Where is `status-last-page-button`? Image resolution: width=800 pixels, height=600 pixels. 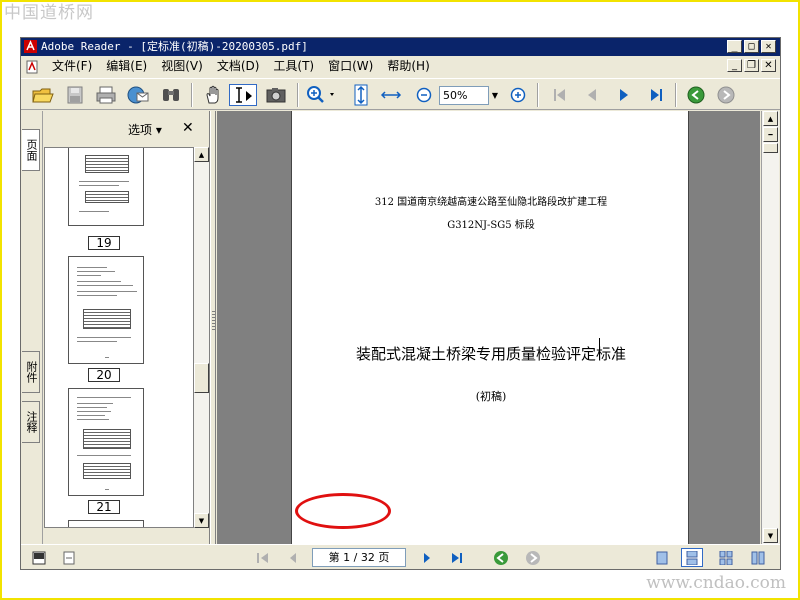 status-last-page-button is located at coordinates (457, 557).